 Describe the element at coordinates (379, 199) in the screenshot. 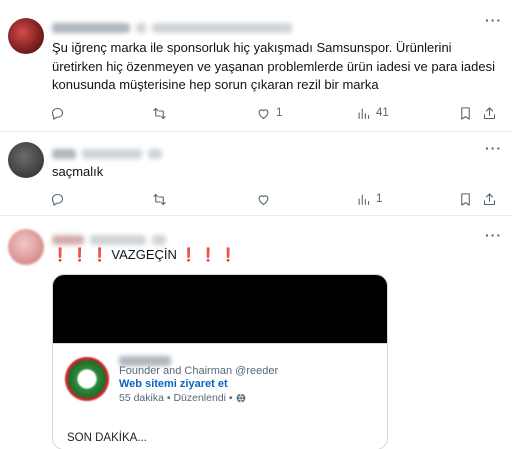

I see `views-count: 1` at that location.